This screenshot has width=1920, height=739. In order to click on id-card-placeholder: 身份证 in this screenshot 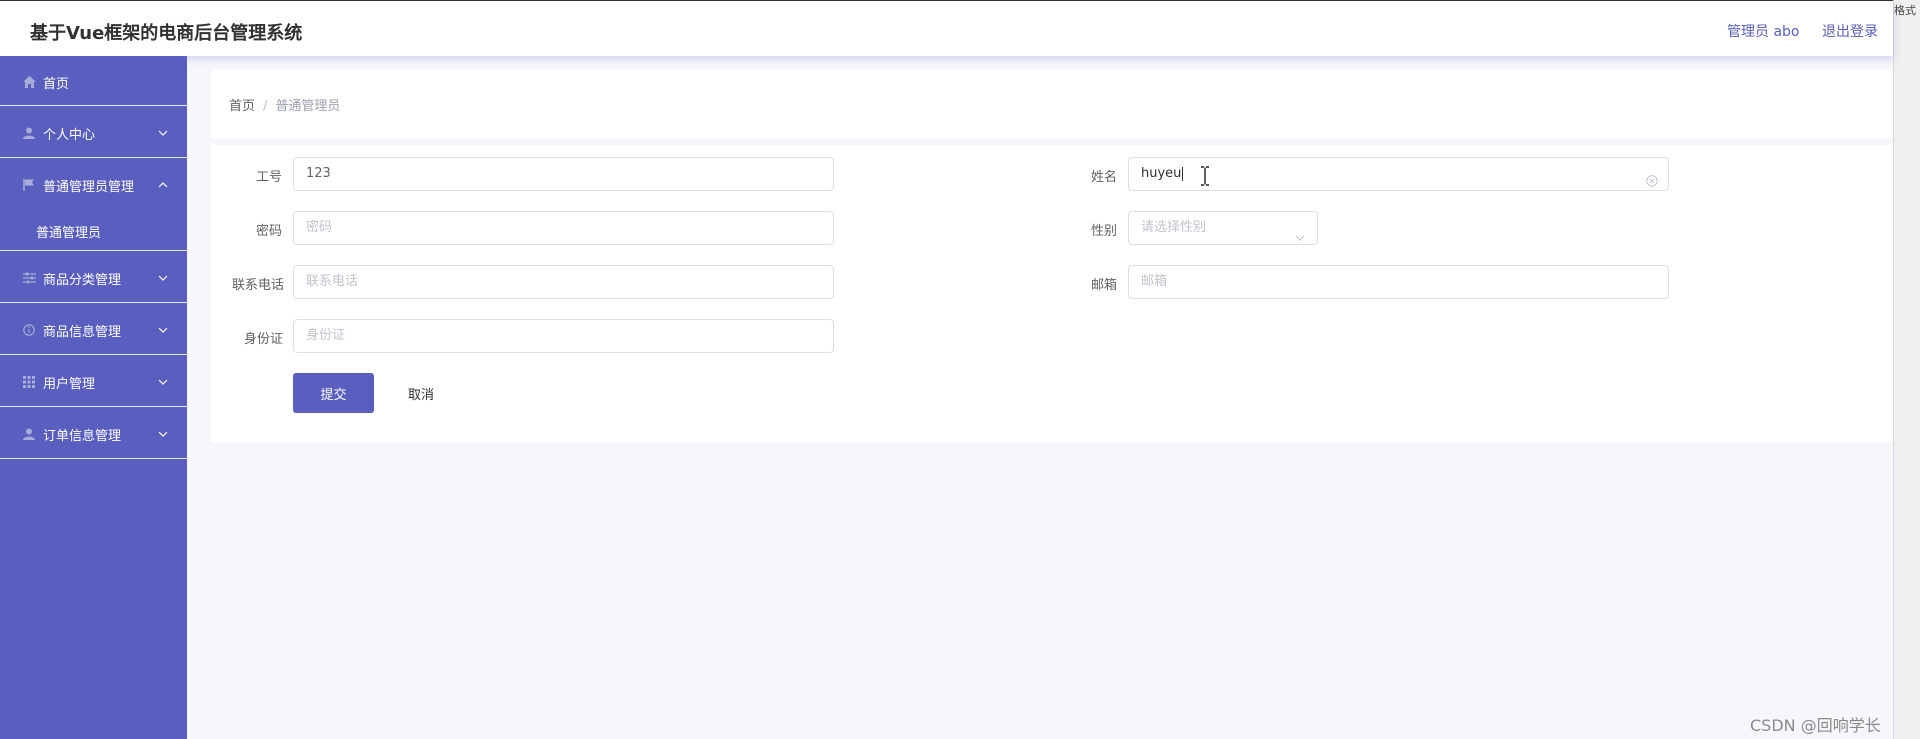, I will do `click(326, 335)`.